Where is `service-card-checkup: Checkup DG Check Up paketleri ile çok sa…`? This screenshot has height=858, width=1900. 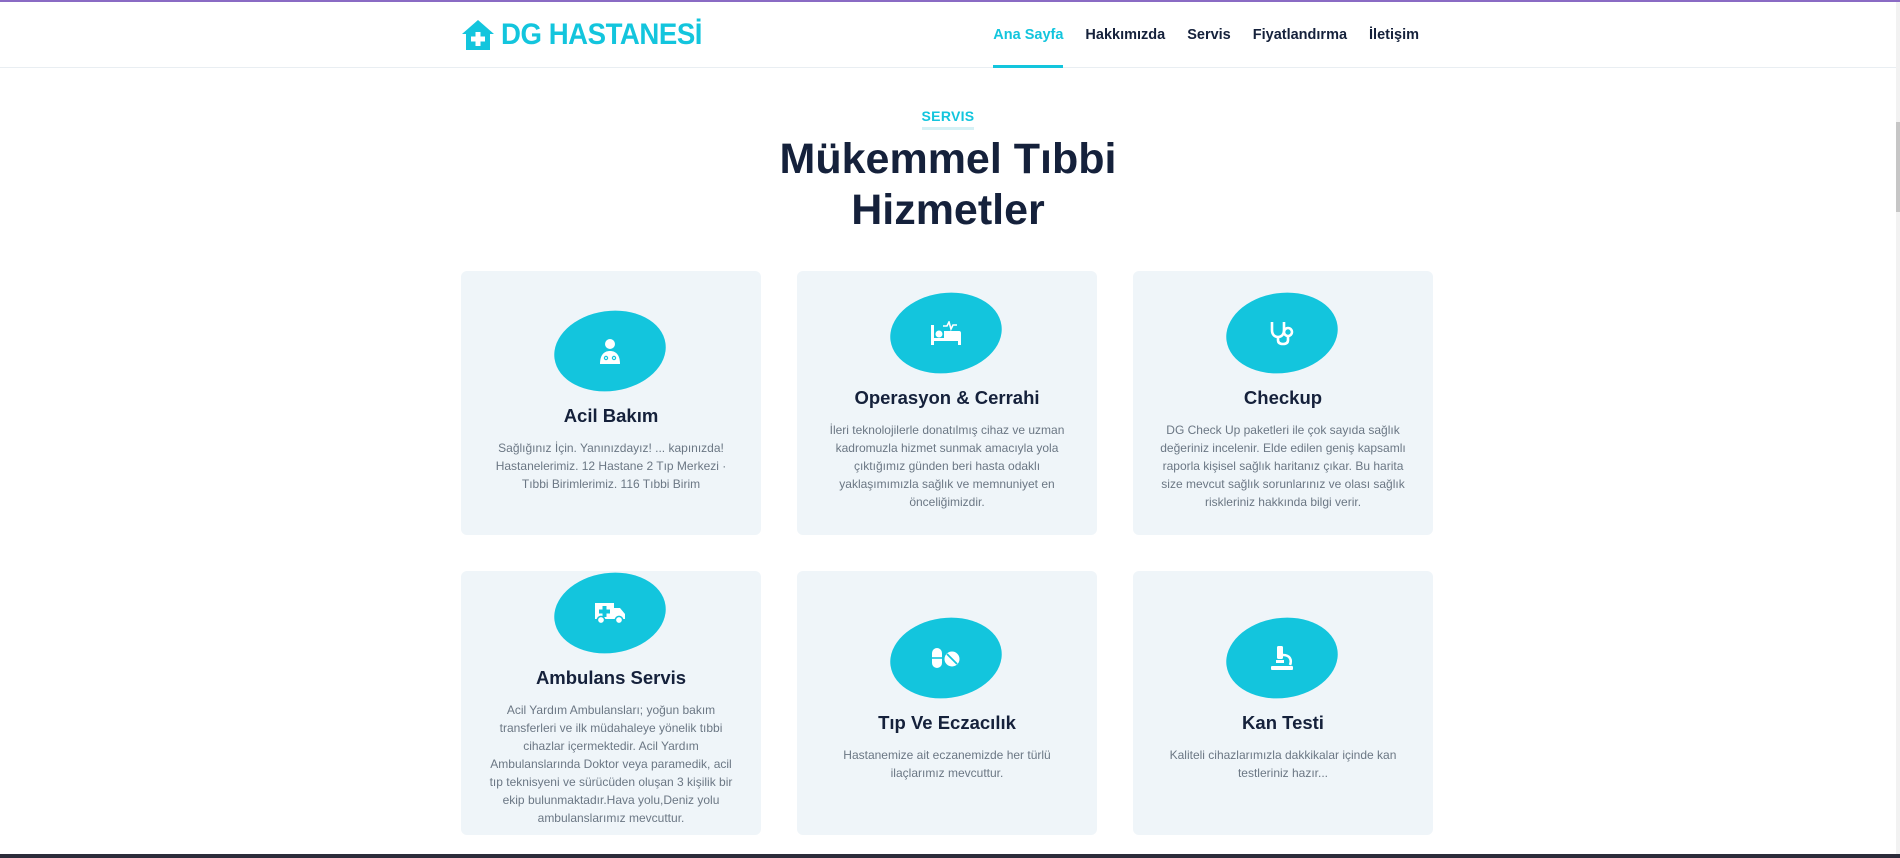
service-card-checkup: Checkup DG Check Up paketleri ile çok sa… is located at coordinates (1283, 403).